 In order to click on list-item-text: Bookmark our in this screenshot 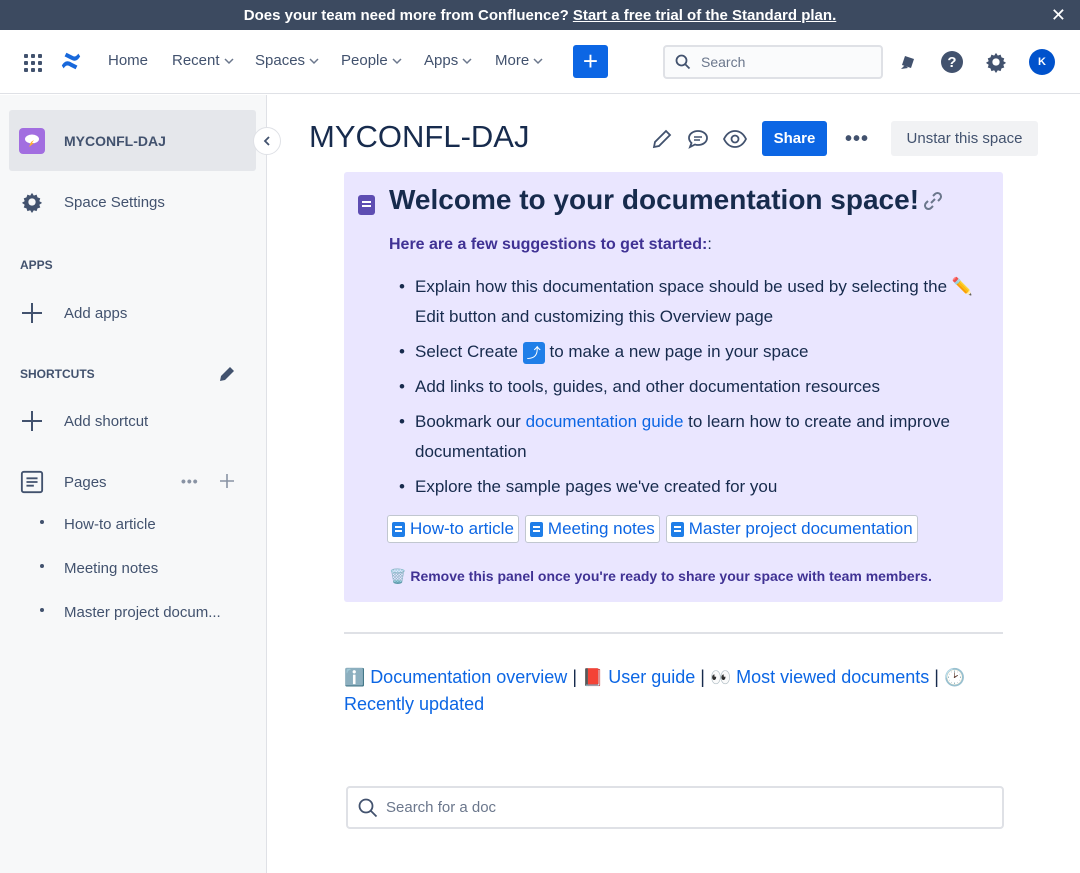, I will do `click(468, 421)`.